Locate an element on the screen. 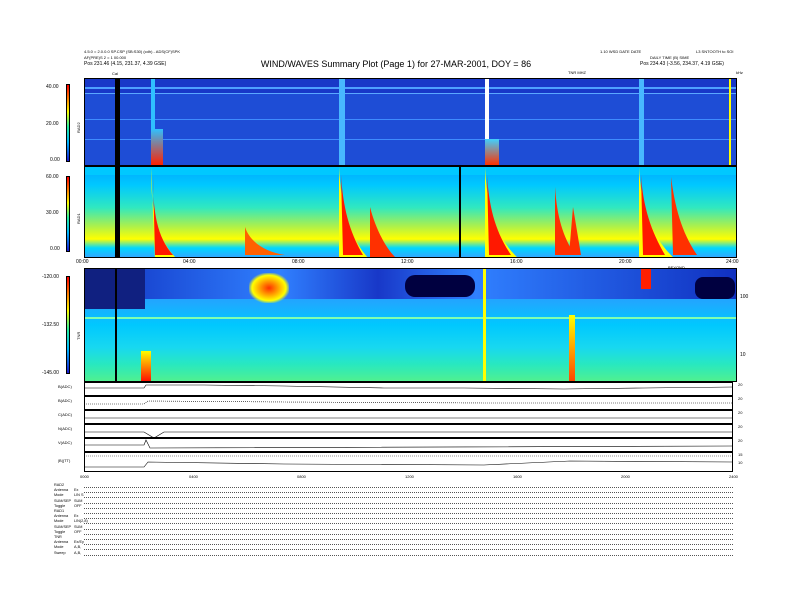 Image resolution: width=792 pixels, height=612 pixels. rad1-tick-mid: 30.00 is located at coordinates (52, 213).